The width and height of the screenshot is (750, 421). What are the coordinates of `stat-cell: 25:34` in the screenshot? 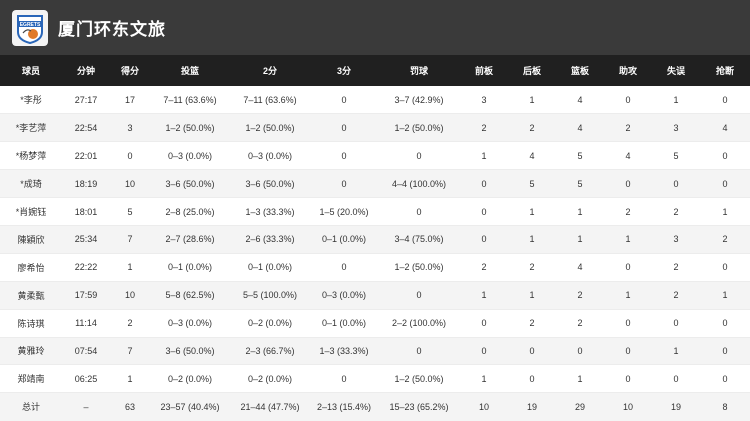 It's located at (86, 239).